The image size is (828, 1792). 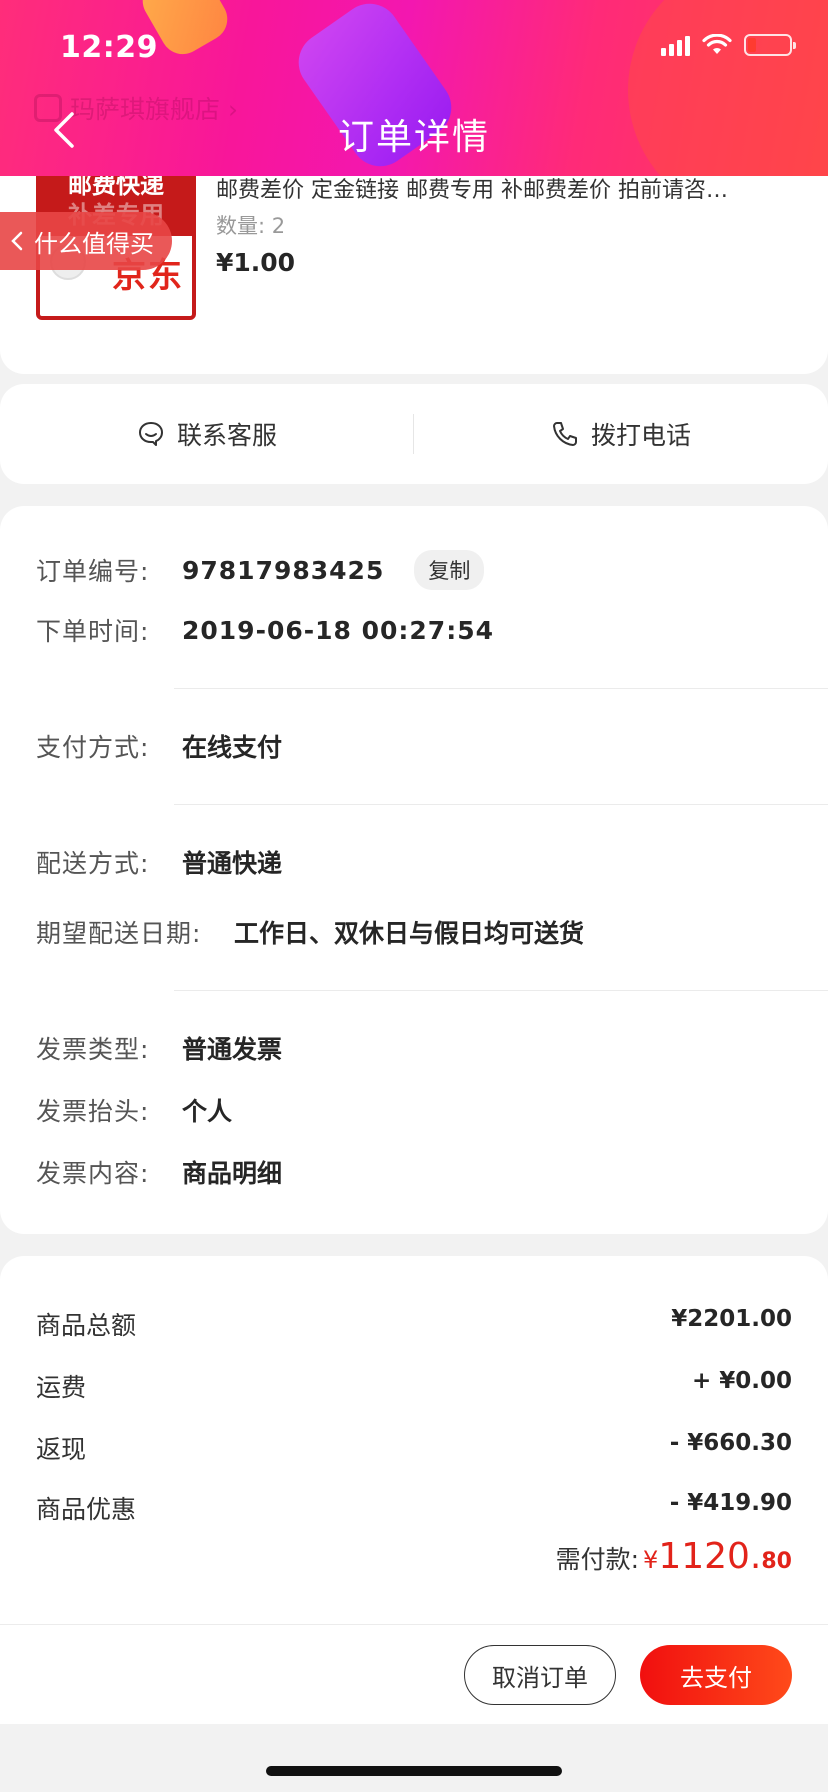 What do you see at coordinates (710, 1556) in the screenshot?
I see `need-pay-integer: 1120.` at bounding box center [710, 1556].